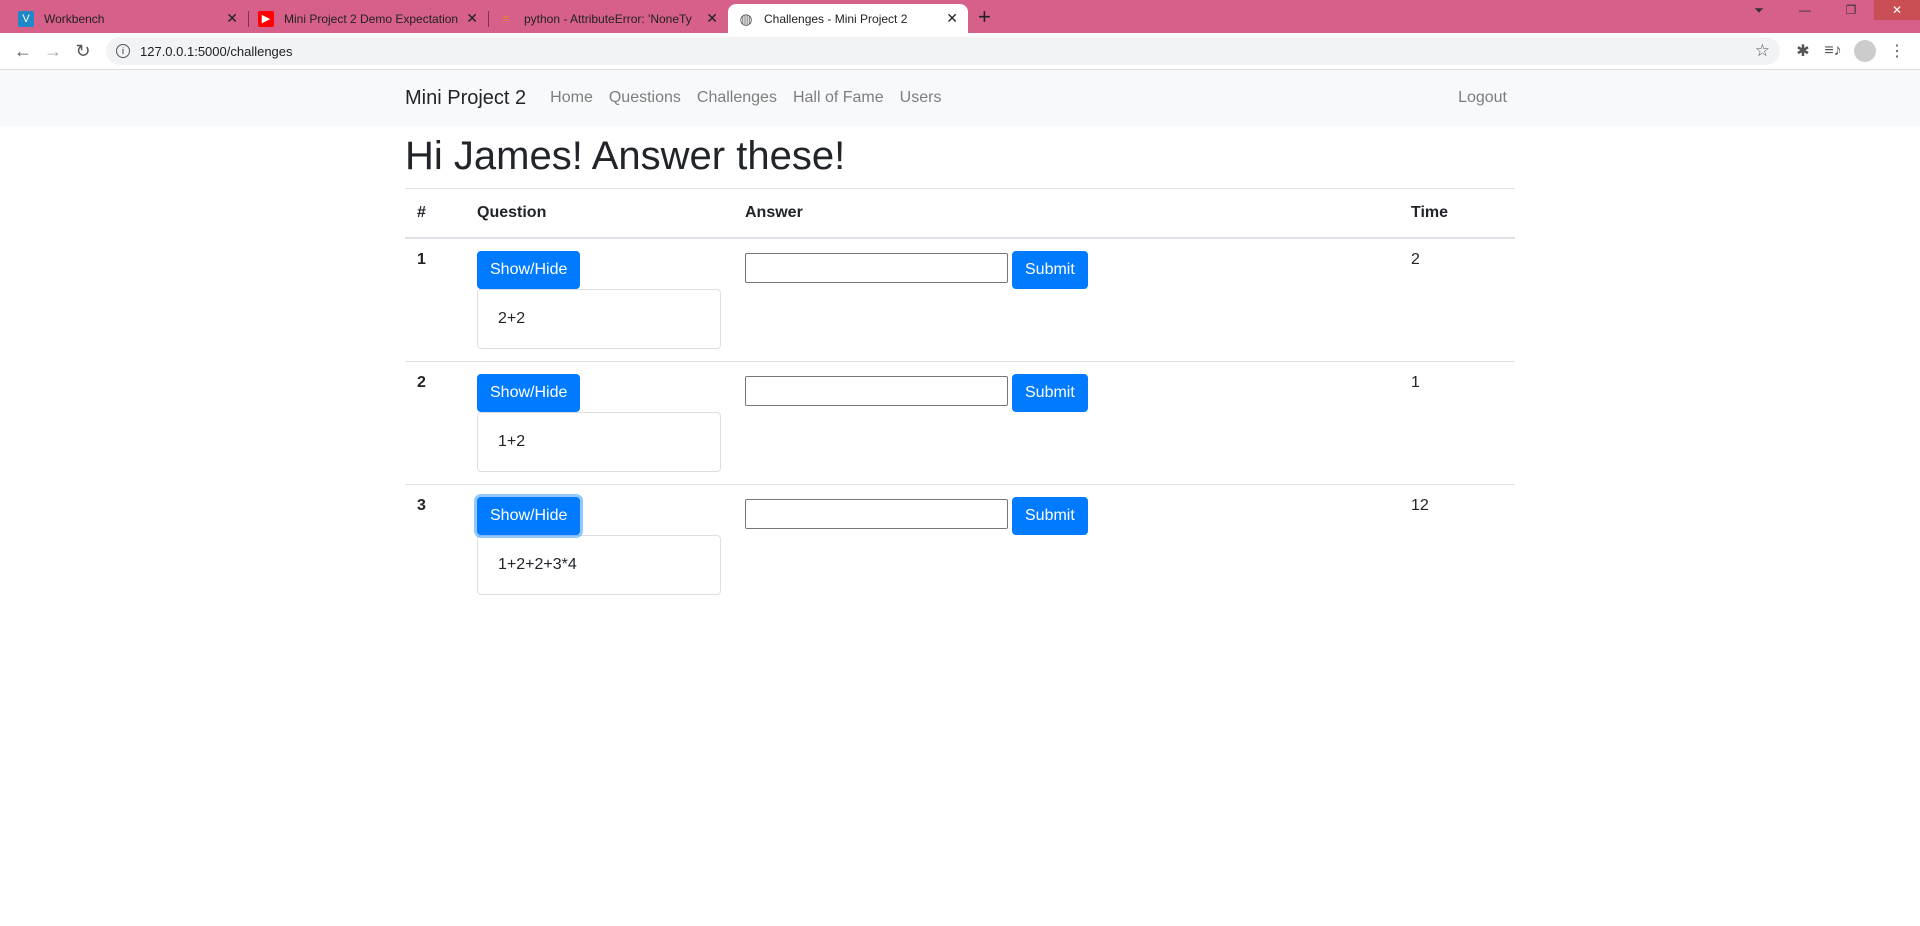 Image resolution: width=1920 pixels, height=926 pixels. Describe the element at coordinates (599, 213) in the screenshot. I see `col-header-question: Question` at that location.